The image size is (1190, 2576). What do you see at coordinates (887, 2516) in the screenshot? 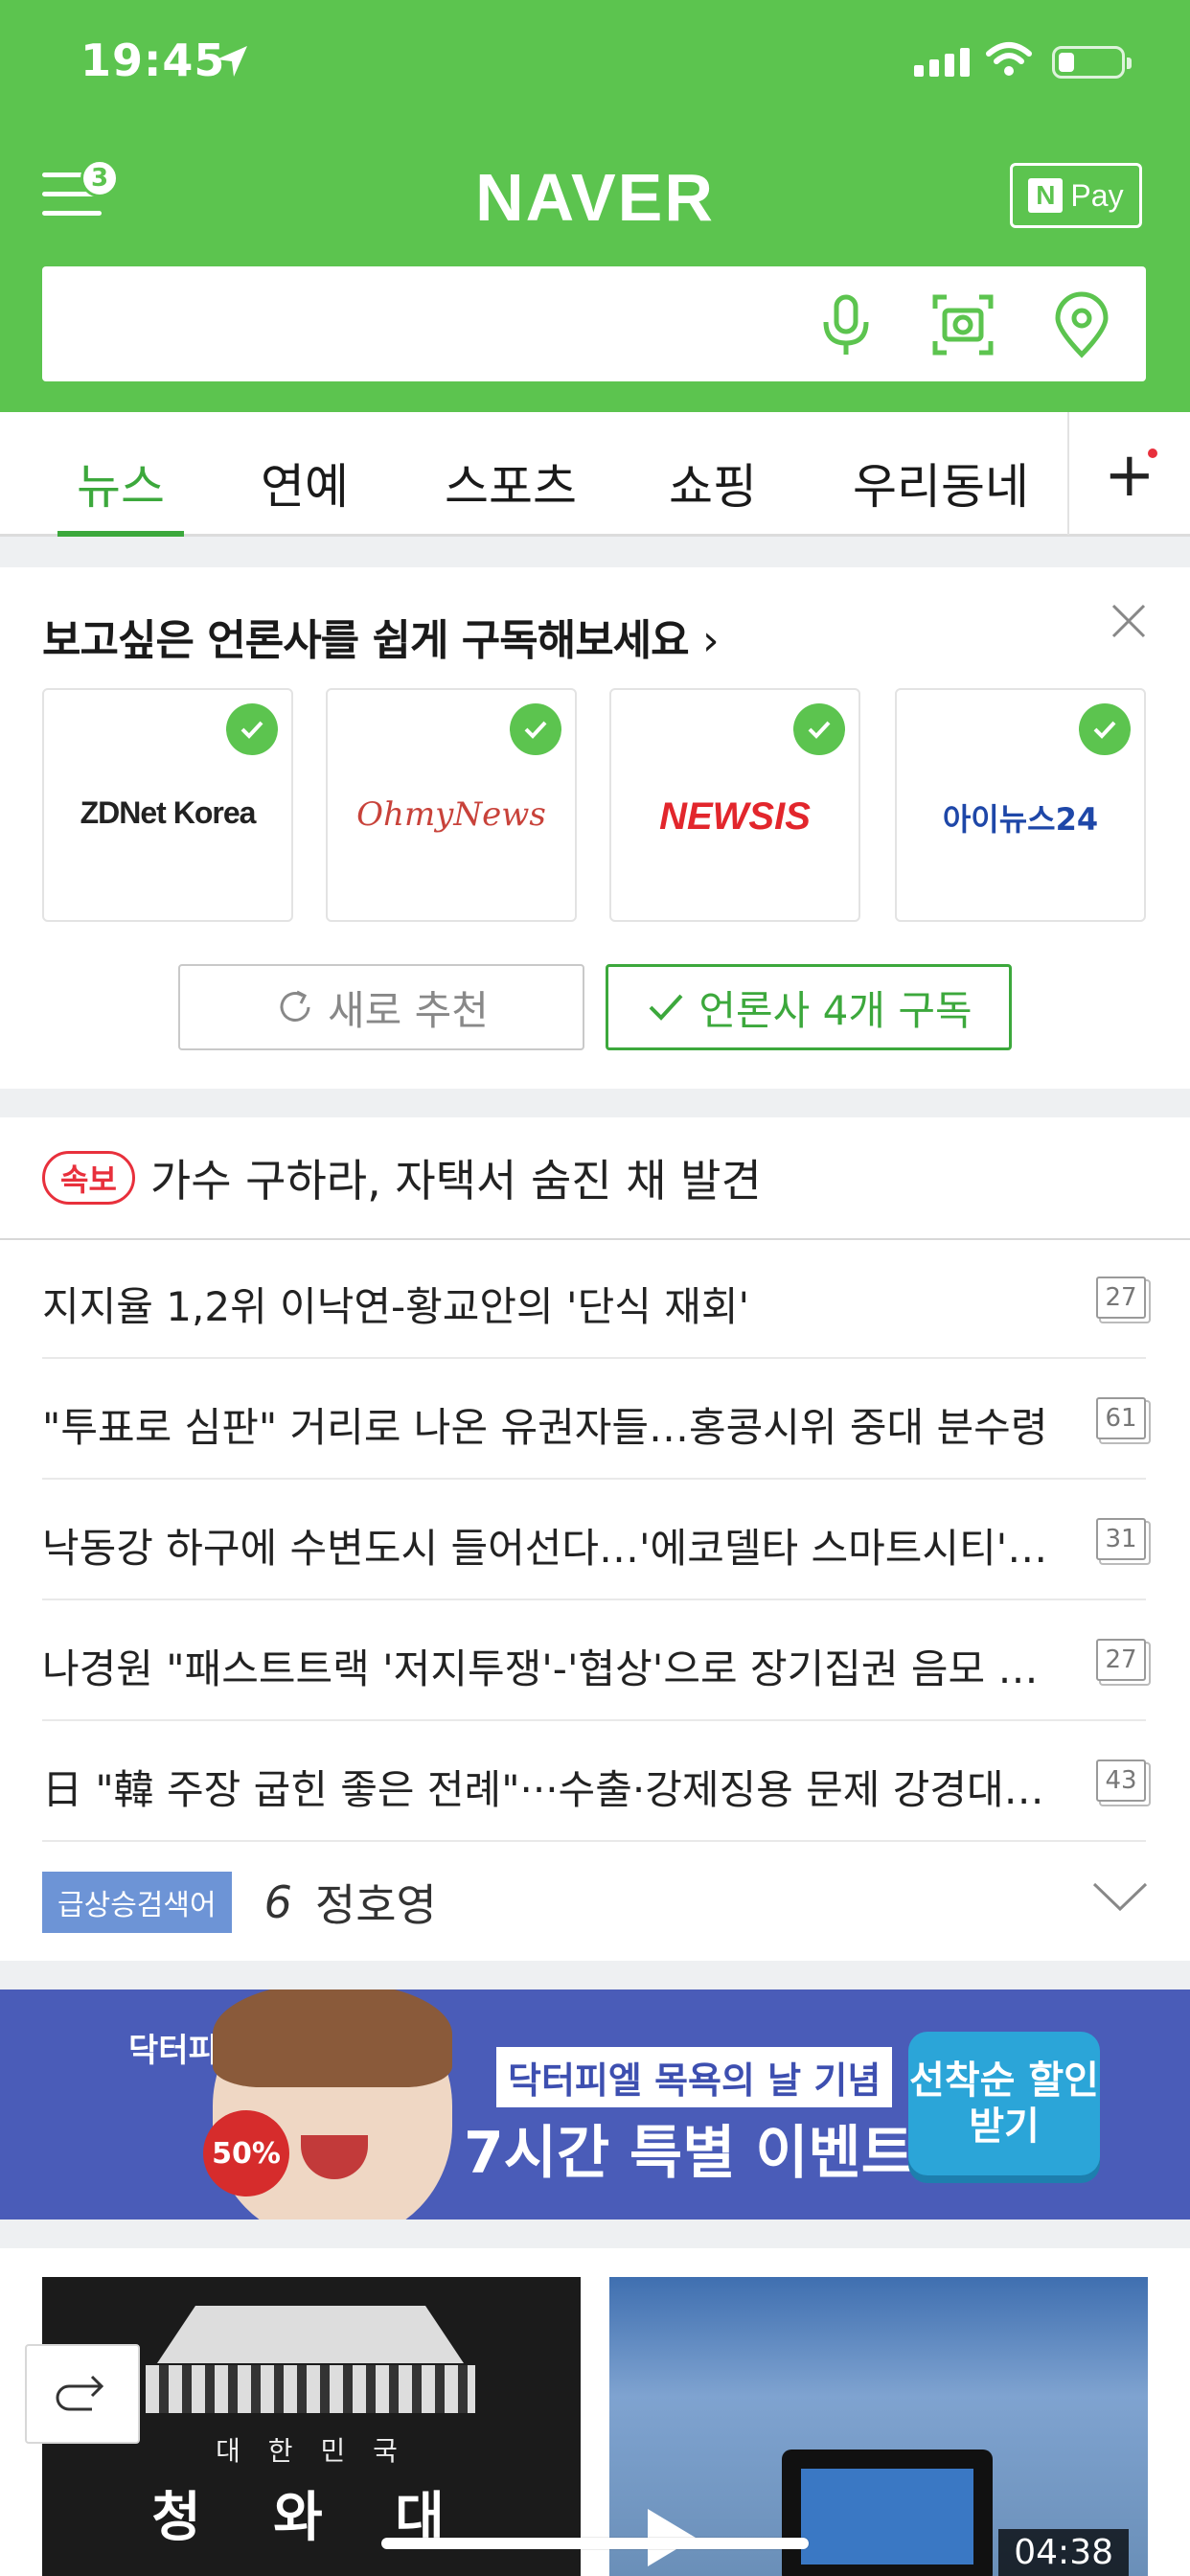
I see `camera-screen` at bounding box center [887, 2516].